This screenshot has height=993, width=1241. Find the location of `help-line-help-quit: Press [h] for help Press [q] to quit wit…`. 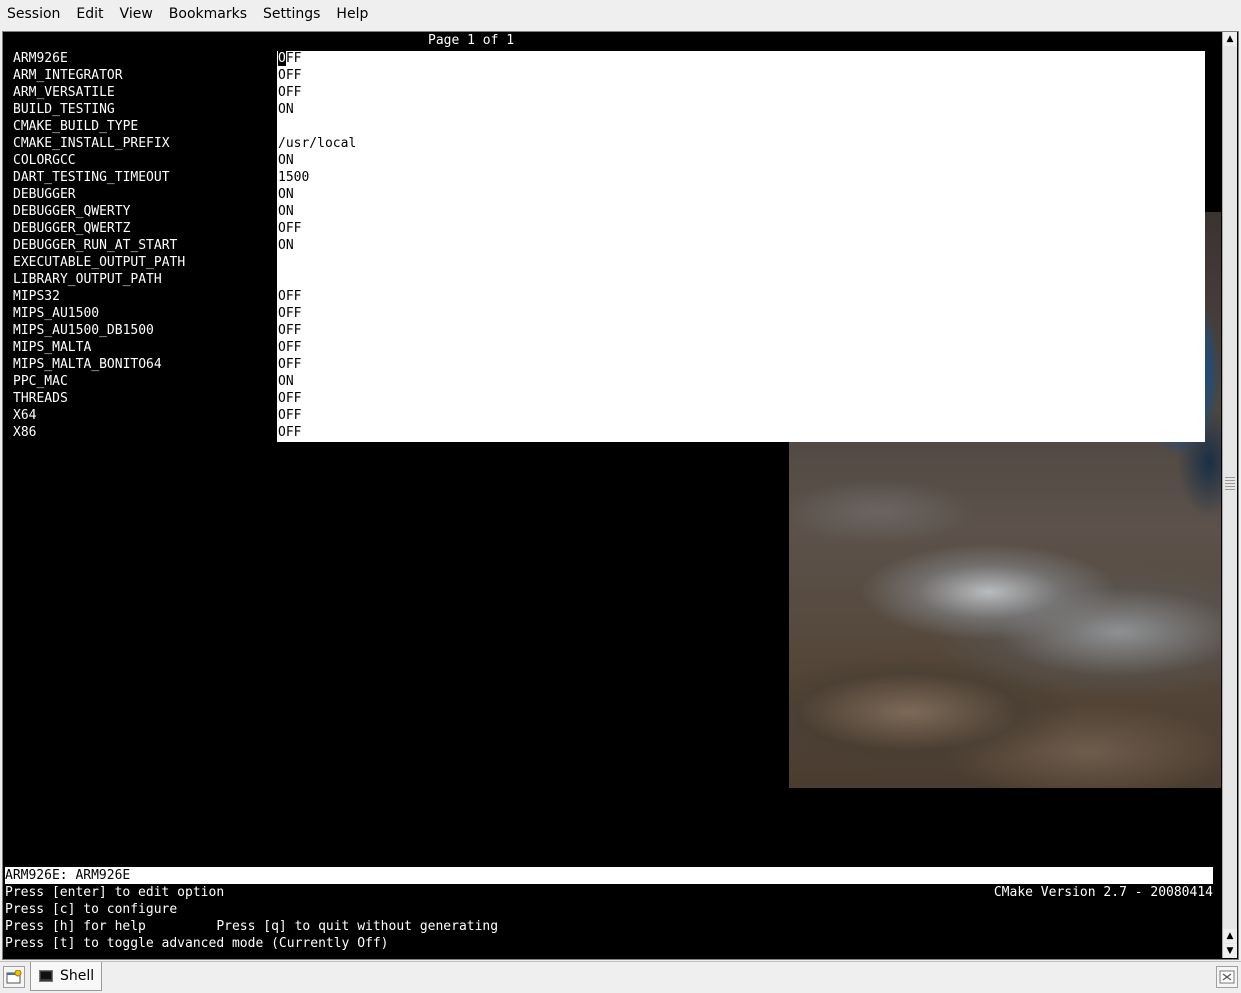

help-line-help-quit: Press [h] for help Press [q] to quit wit… is located at coordinates (252, 926).